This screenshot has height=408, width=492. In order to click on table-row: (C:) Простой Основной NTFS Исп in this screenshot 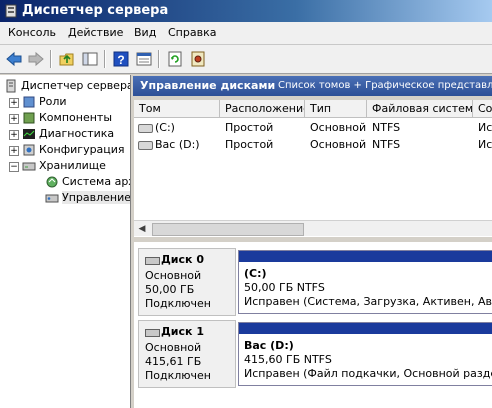, I will do `click(313, 127)`.